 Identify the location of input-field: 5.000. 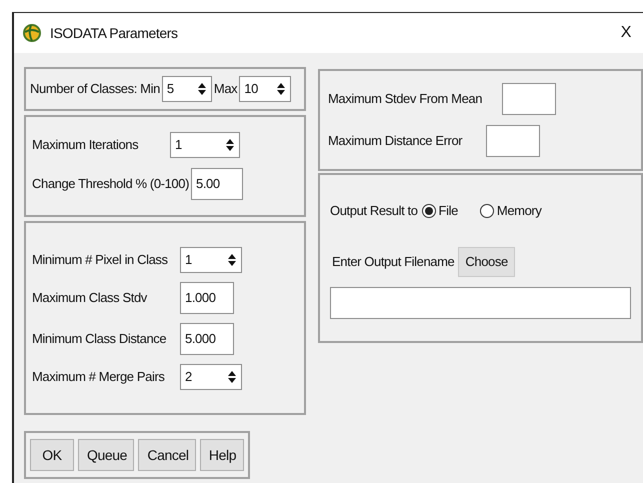
(207, 338).